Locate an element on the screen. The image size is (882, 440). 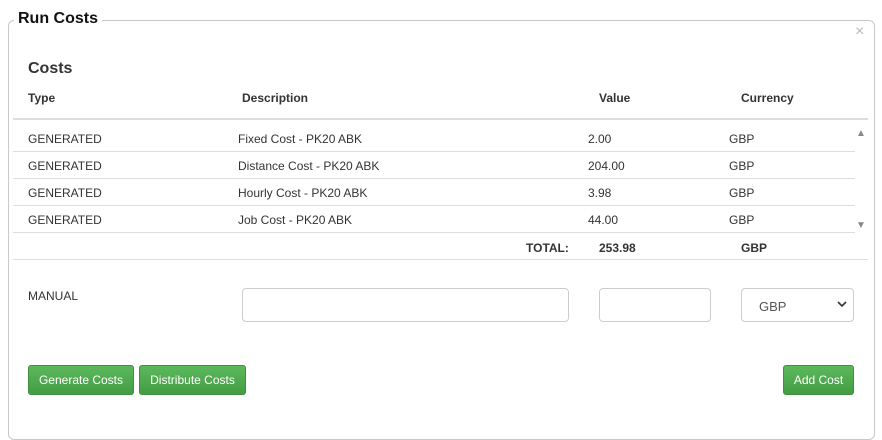
header-value: Value is located at coordinates (615, 98).